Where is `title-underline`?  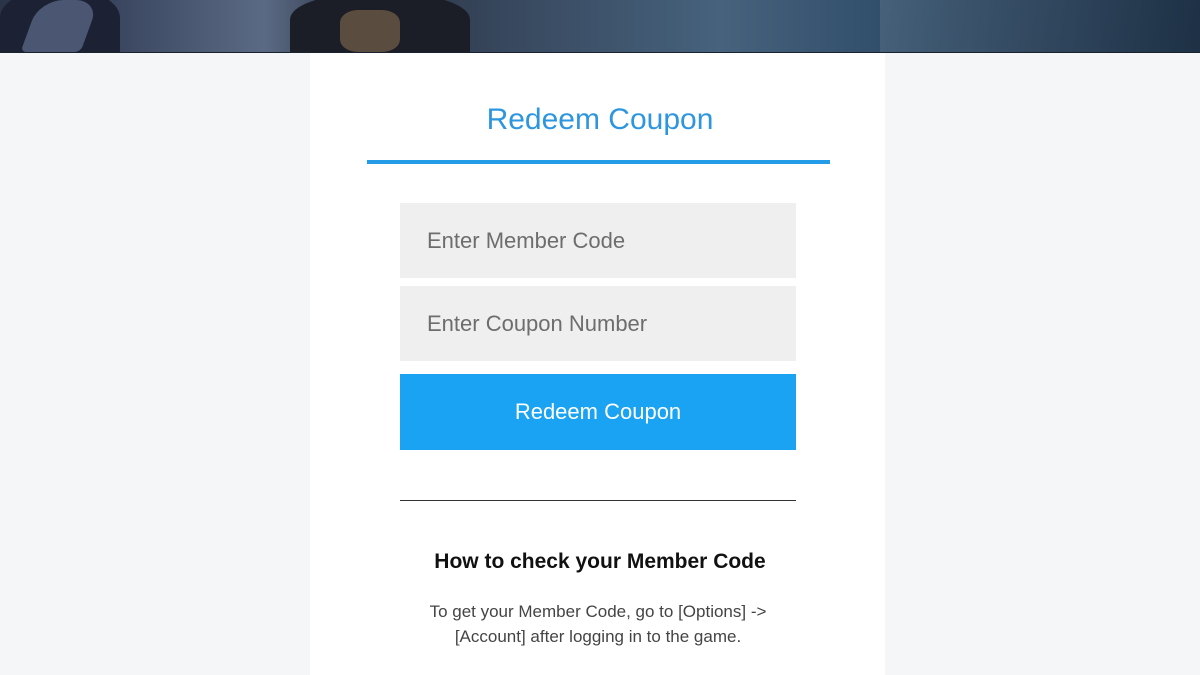
title-underline is located at coordinates (598, 162).